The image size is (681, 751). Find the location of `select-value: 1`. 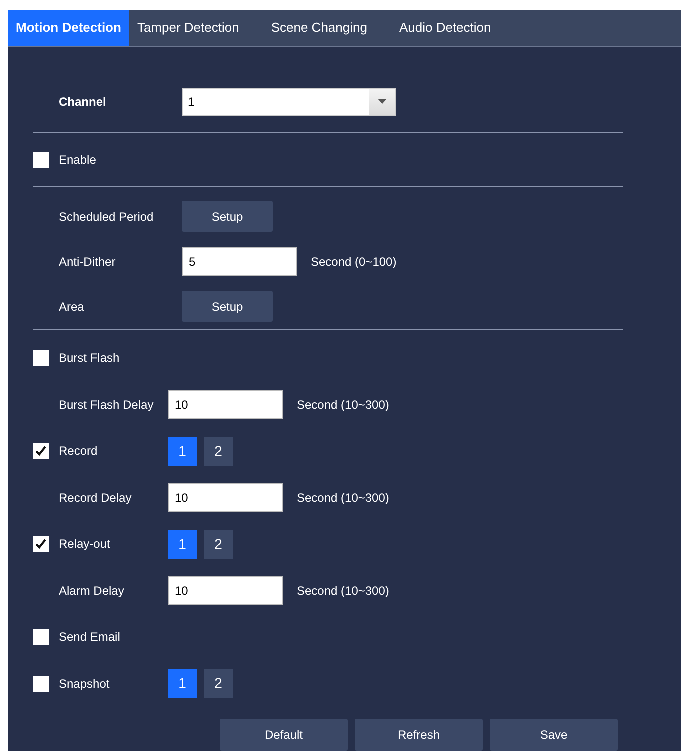

select-value: 1 is located at coordinates (191, 102).